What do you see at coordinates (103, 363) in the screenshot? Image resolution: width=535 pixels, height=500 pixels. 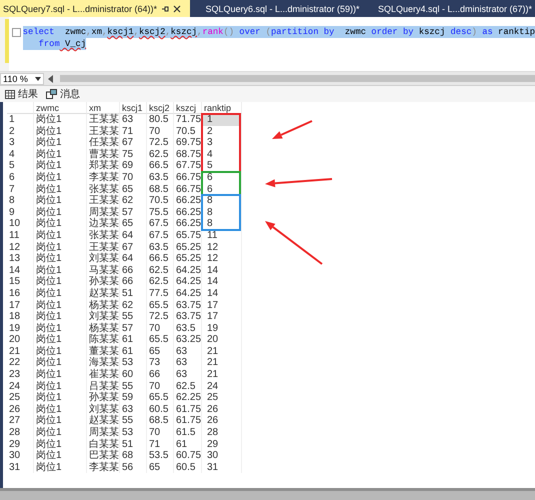 I see `table-cell: 海某某` at bounding box center [103, 363].